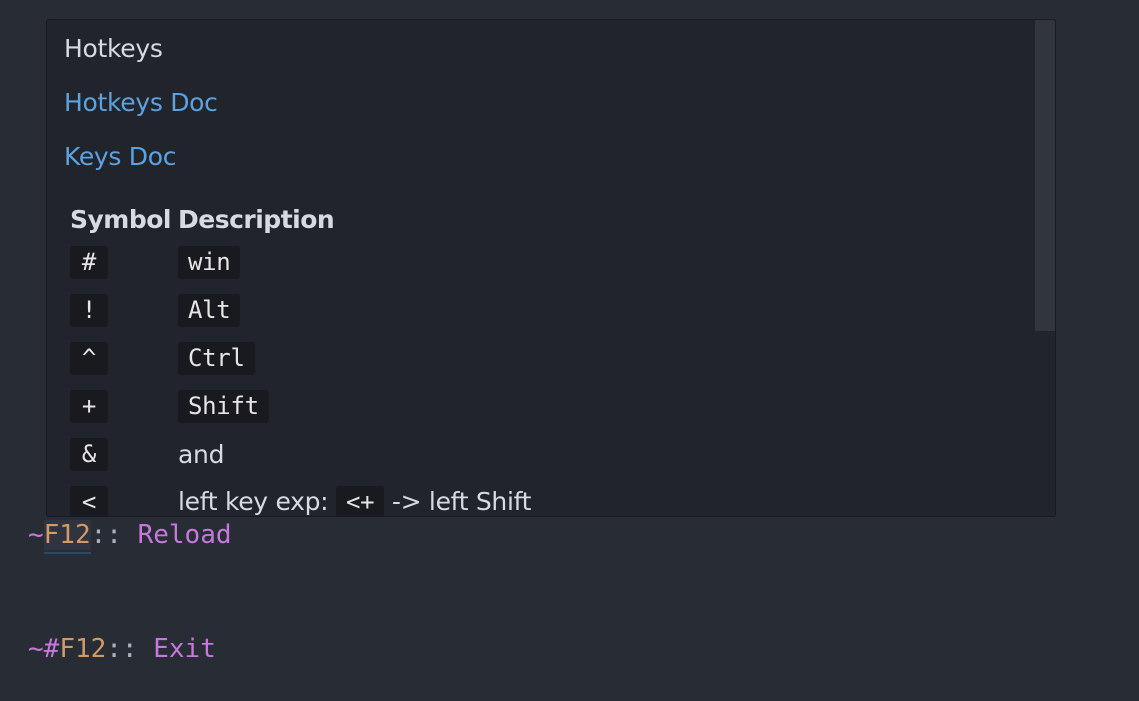 This screenshot has width=1139, height=701. I want to click on symbol-code: !, so click(89, 310).